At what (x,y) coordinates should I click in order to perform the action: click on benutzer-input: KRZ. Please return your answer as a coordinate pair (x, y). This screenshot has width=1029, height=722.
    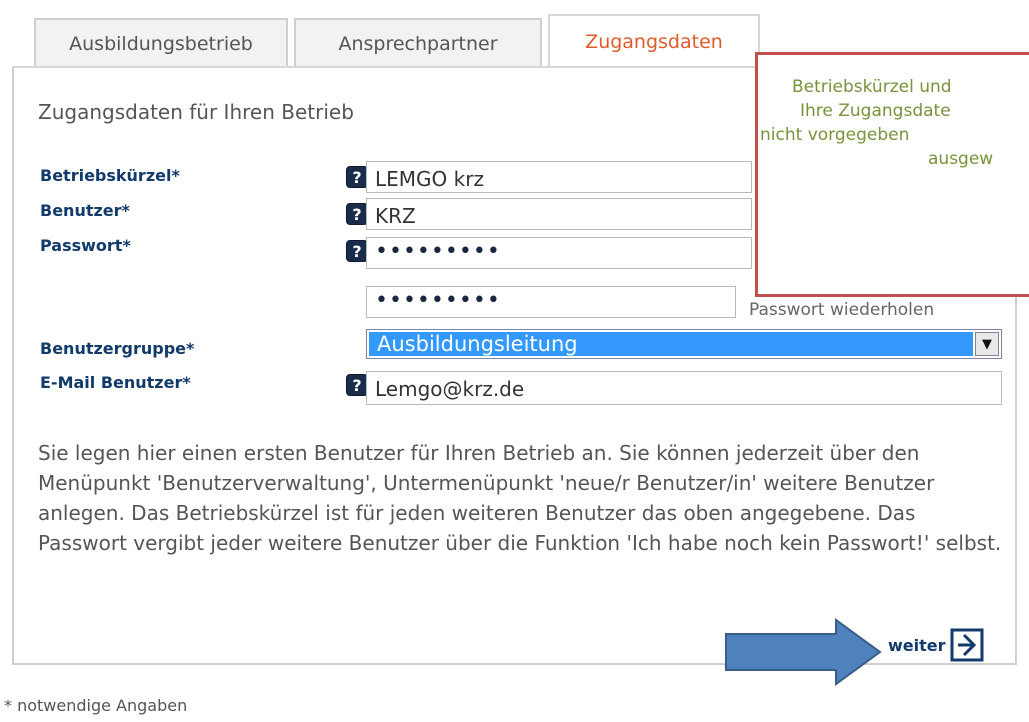
    Looking at the image, I should click on (559, 214).